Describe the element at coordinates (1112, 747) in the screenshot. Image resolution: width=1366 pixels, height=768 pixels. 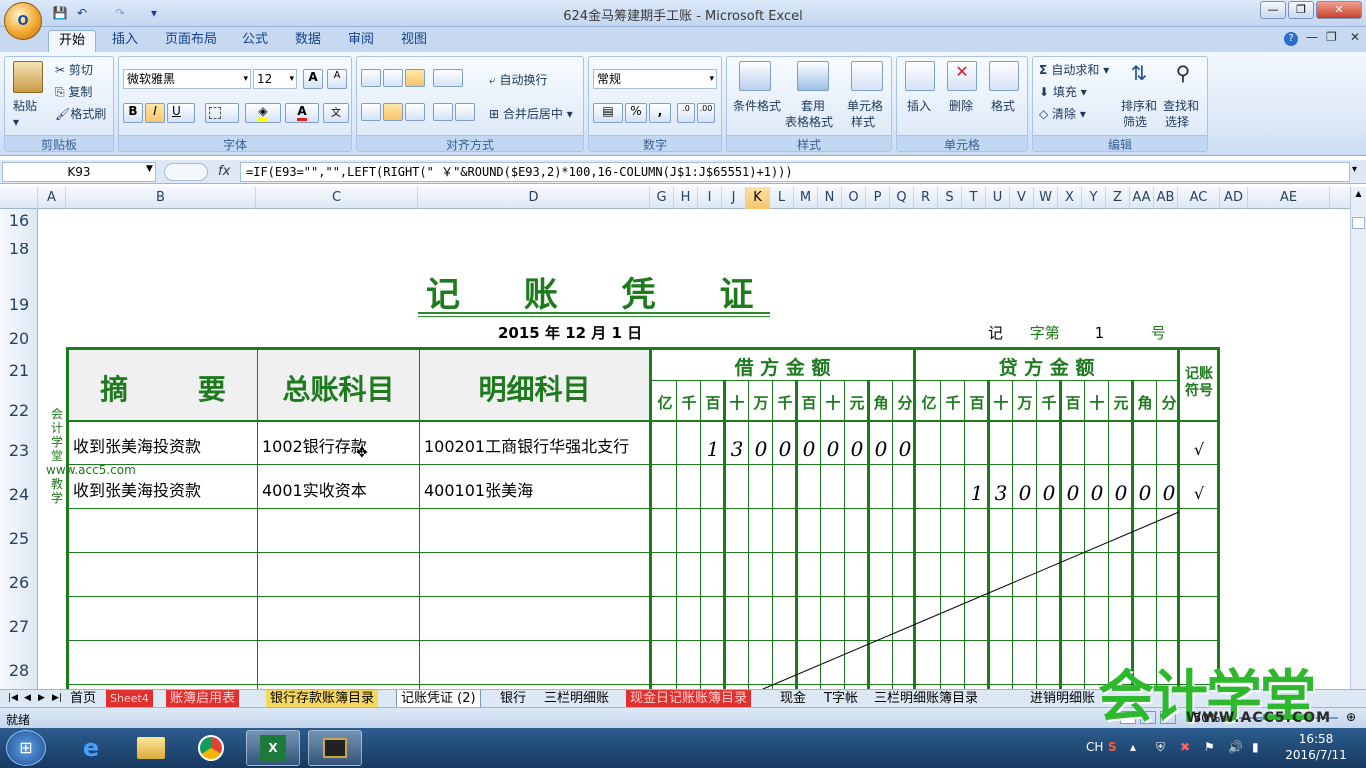
I see `sogou-icon: S` at that location.